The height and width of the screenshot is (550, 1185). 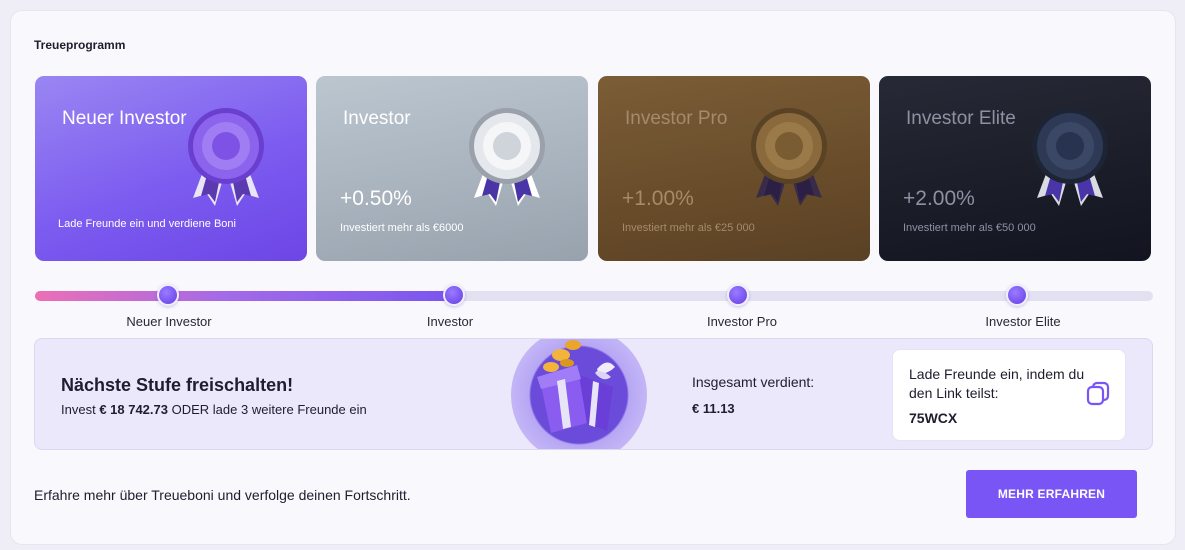 What do you see at coordinates (753, 382) in the screenshot?
I see `total-earned-label: Insgesamt verdient:` at bounding box center [753, 382].